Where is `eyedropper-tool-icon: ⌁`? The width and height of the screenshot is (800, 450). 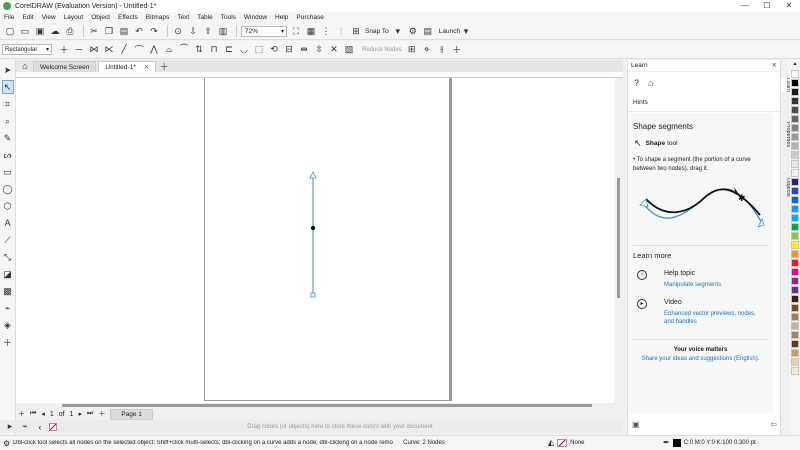
eyedropper-tool-icon: ⌁ is located at coordinates (8, 308).